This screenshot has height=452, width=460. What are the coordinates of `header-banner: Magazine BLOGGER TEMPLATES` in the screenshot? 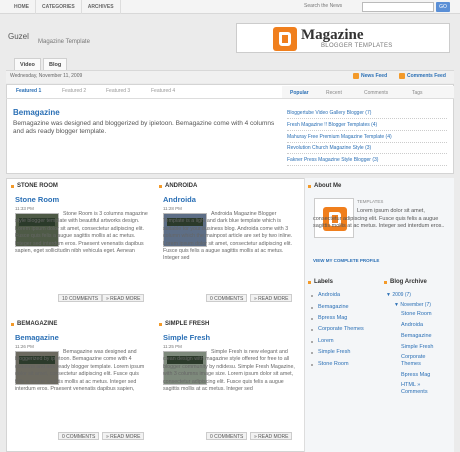 It's located at (343, 38).